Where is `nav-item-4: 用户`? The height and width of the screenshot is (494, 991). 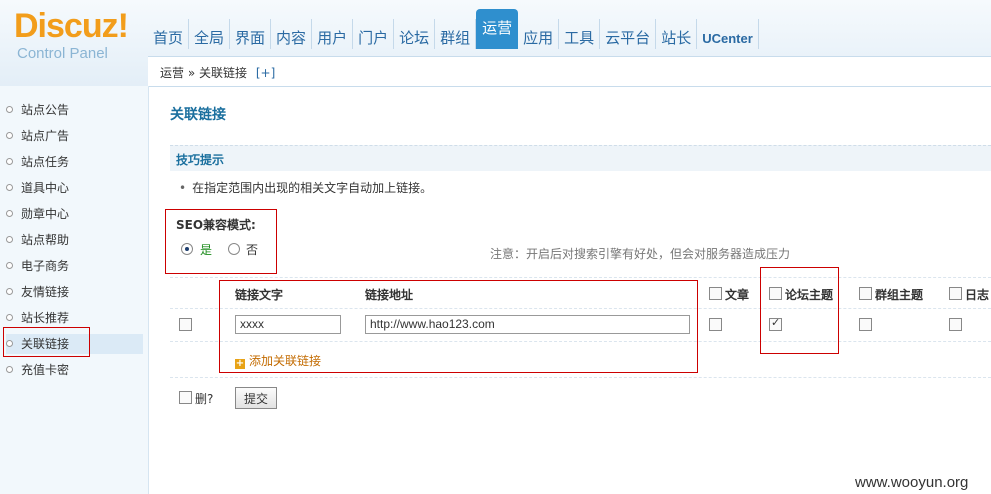 nav-item-4: 用户 is located at coordinates (333, 34).